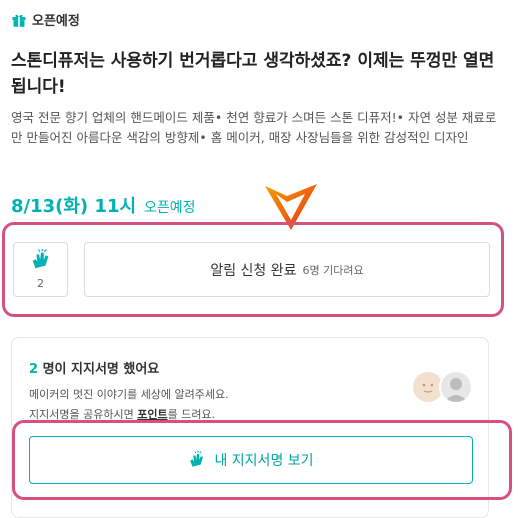 The height and width of the screenshot is (518, 519). What do you see at coordinates (129, 394) in the screenshot?
I see `support-line-1: 메이커의 멋진 이야기를 세상에 알려주세요.` at bounding box center [129, 394].